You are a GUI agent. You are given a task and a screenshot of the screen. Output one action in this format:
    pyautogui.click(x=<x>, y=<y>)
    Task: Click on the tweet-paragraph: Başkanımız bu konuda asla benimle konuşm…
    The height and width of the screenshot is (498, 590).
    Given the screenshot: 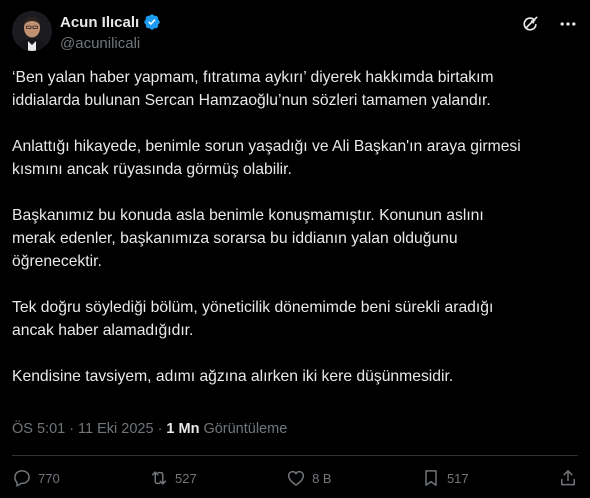 What is the action you would take?
    pyautogui.click(x=248, y=238)
    